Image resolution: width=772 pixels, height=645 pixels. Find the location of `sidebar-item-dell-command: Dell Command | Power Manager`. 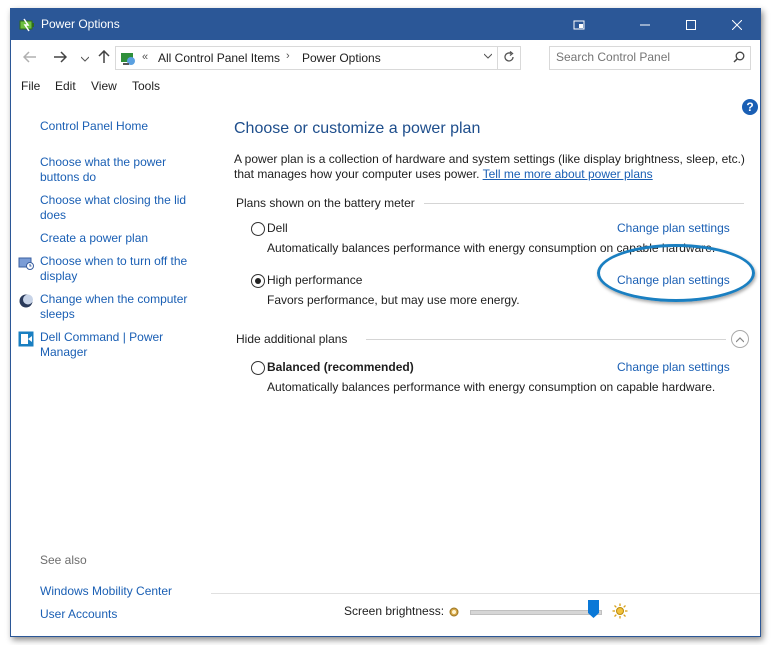

sidebar-item-dell-command: Dell Command | Power Manager is located at coordinates (117, 345).